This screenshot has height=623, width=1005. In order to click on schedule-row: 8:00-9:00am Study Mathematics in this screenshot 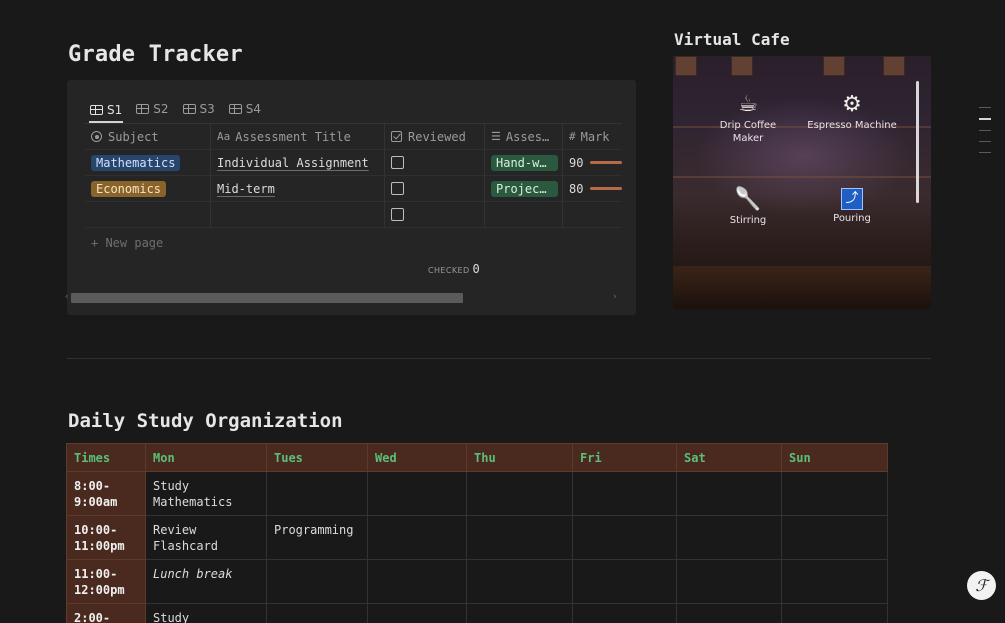, I will do `click(477, 493)`.